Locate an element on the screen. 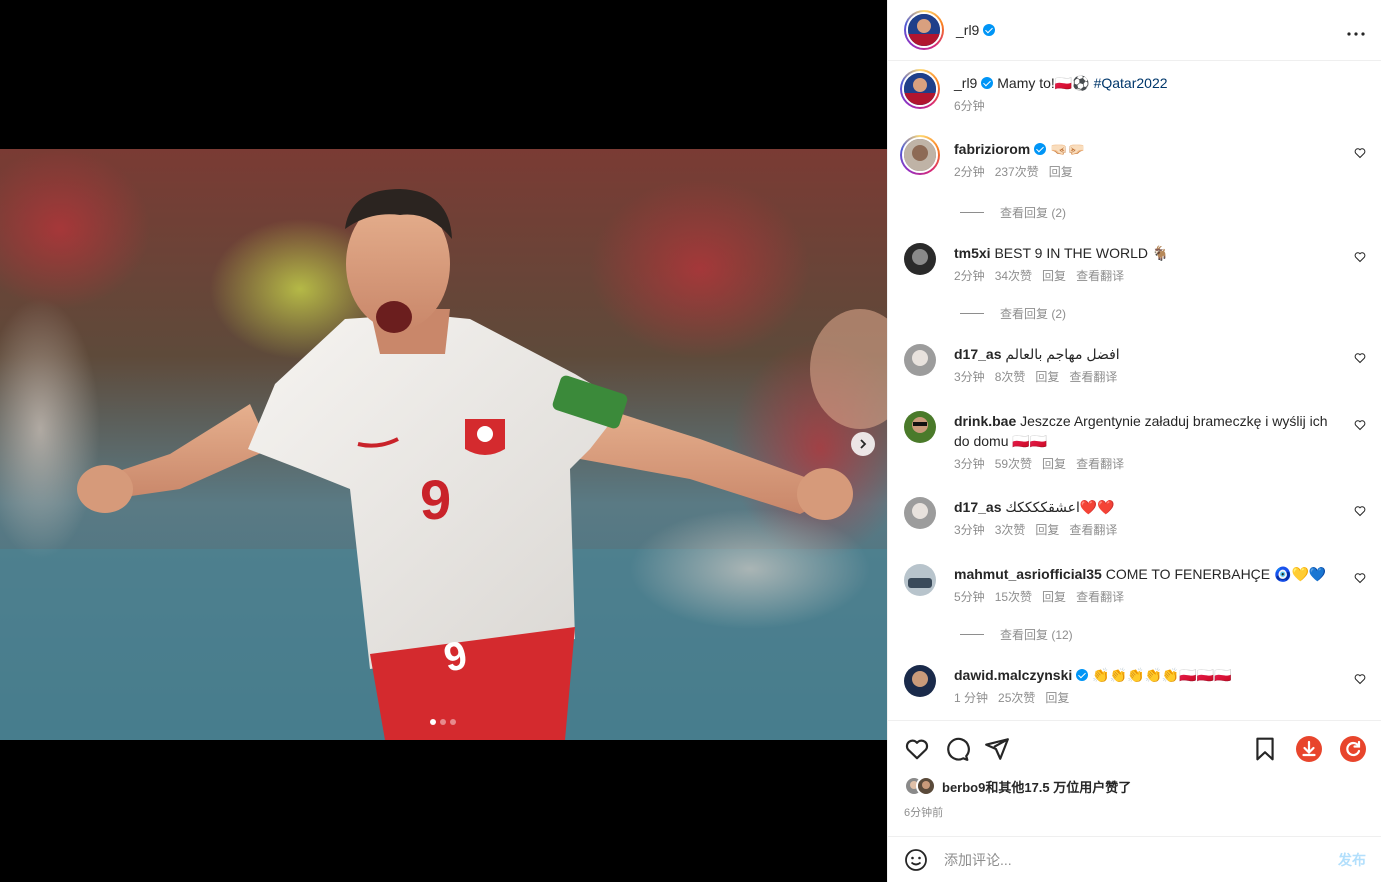 The width and height of the screenshot is (1381, 882). comment-time: 1 分钟 is located at coordinates (971, 698).